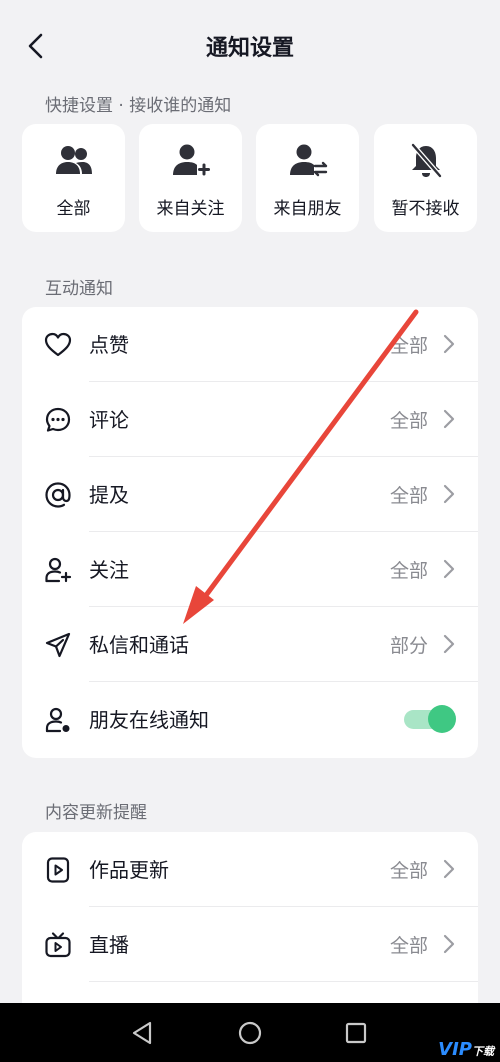 The image size is (500, 1062). What do you see at coordinates (96, 813) in the screenshot?
I see `content-updates-section-label: 内容更新提醒` at bounding box center [96, 813].